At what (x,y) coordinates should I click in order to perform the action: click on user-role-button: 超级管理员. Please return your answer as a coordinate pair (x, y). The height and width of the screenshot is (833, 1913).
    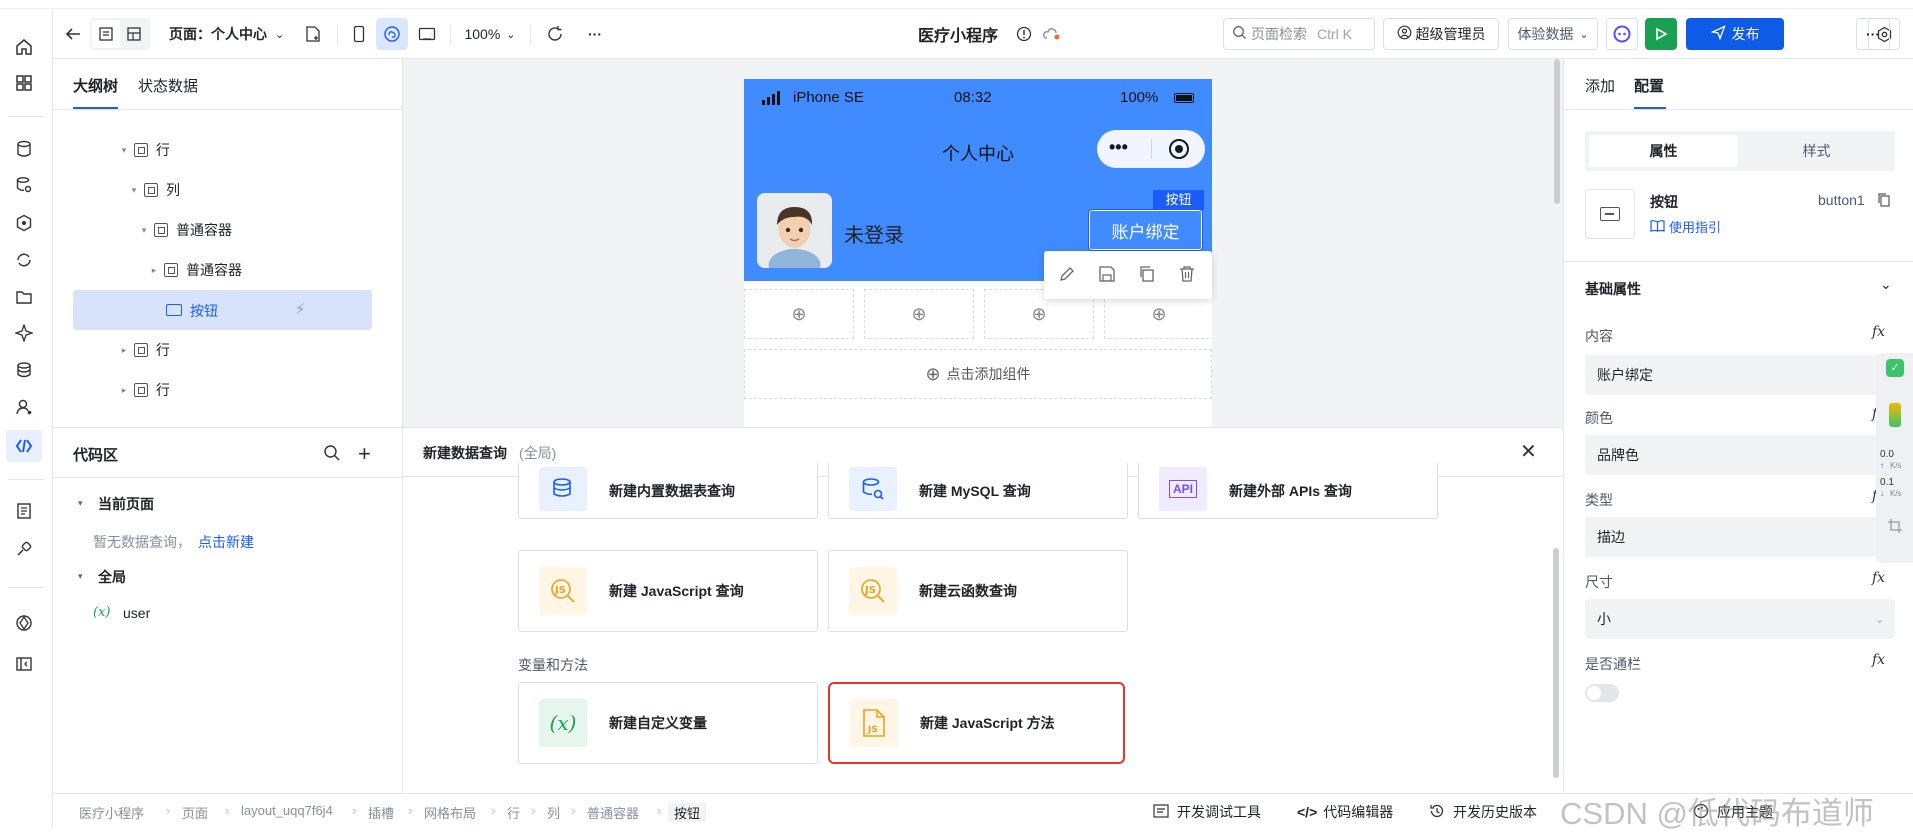
    Looking at the image, I should click on (1441, 34).